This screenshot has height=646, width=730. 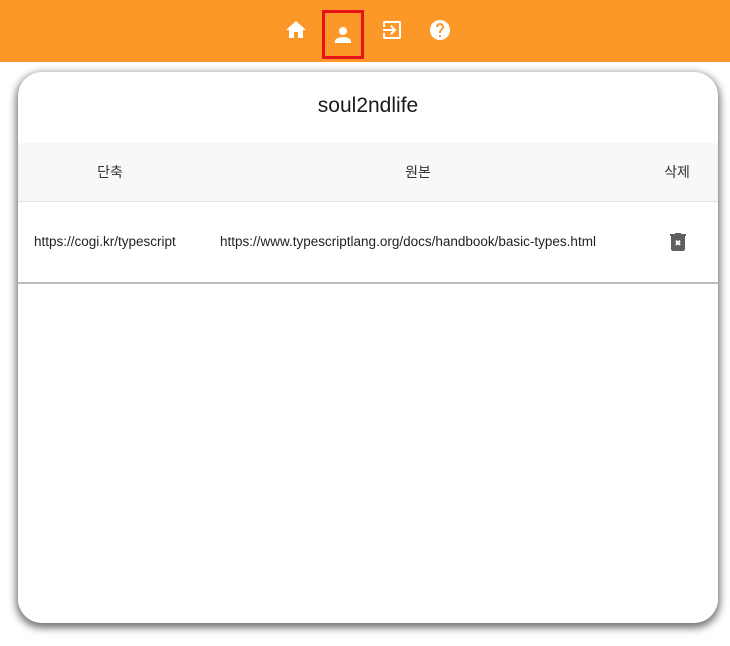 I want to click on trash-x-icon, so click(x=678, y=242).